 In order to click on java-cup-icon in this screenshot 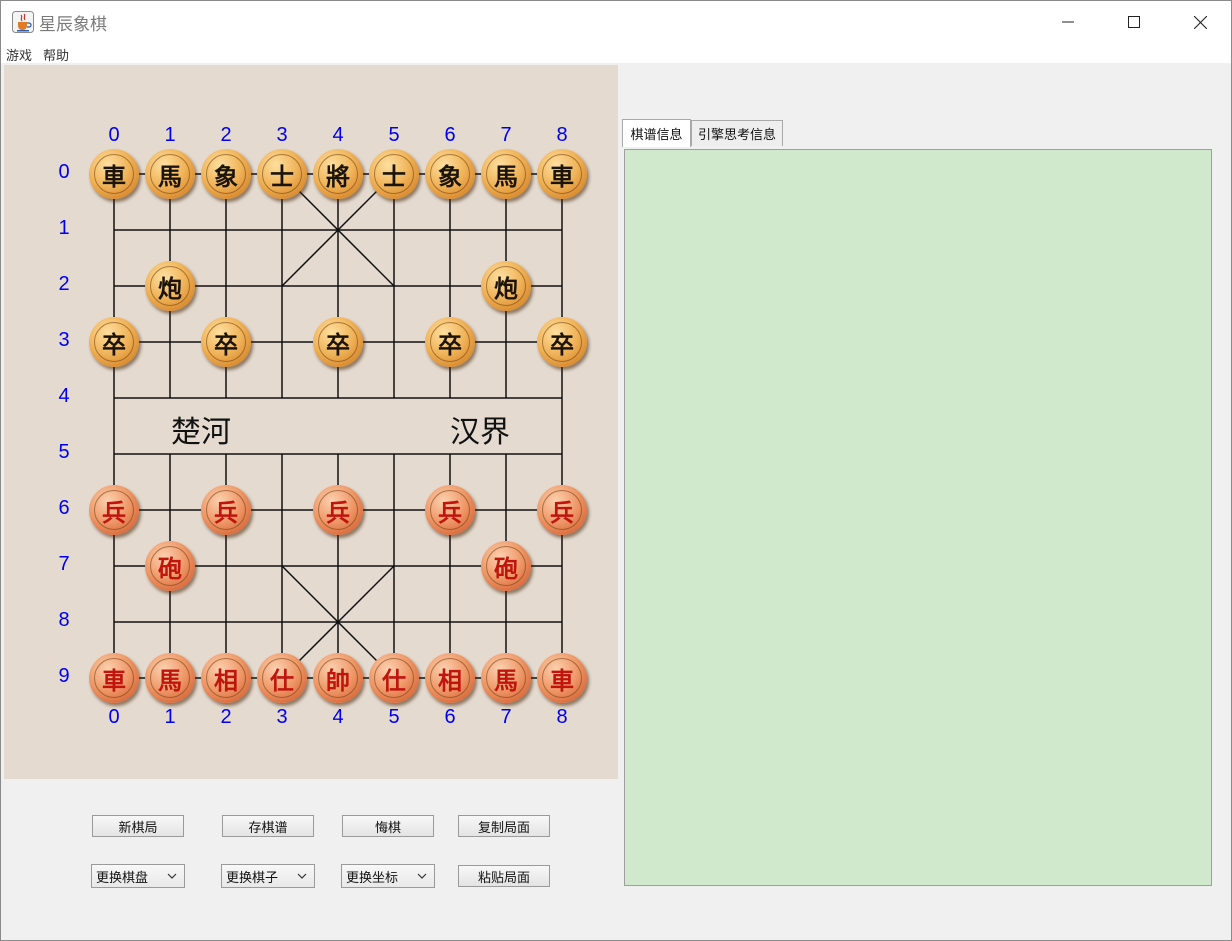, I will do `click(23, 22)`.